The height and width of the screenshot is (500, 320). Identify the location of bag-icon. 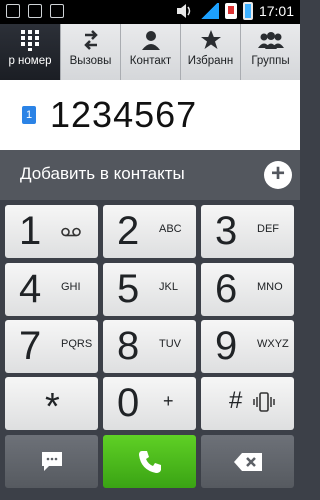
(35, 11).